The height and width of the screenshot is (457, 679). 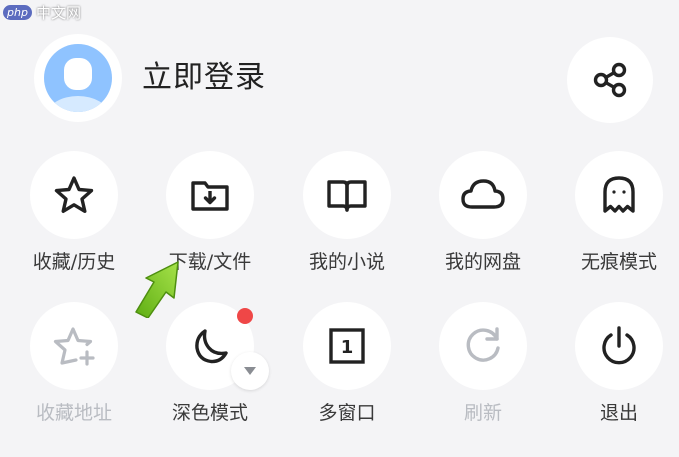 I want to click on share-button, so click(x=610, y=80).